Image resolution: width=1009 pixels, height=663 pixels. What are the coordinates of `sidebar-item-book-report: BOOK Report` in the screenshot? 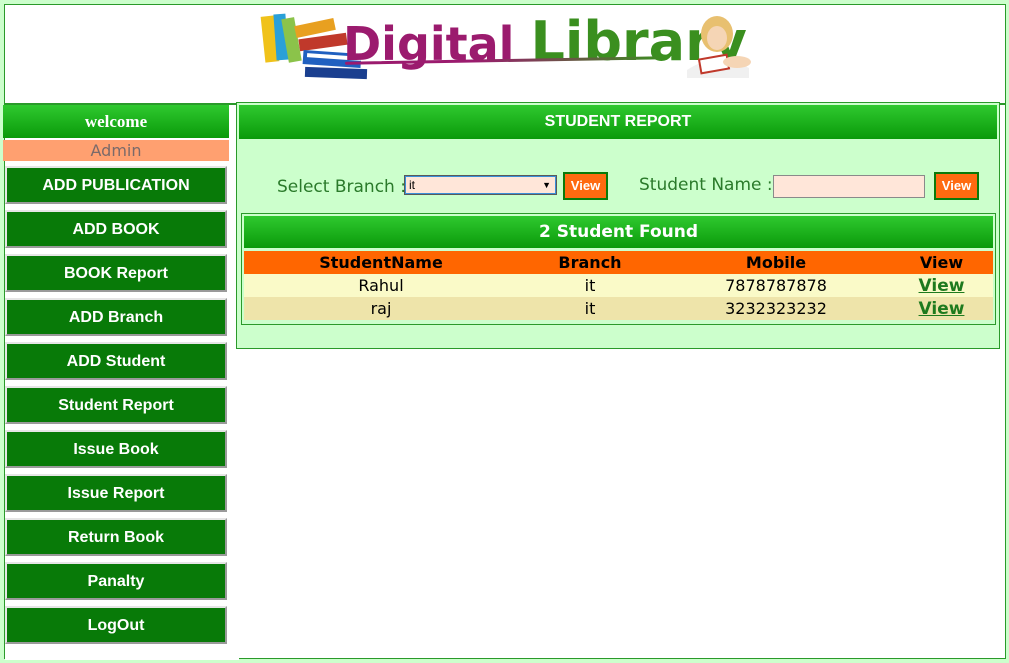 It's located at (116, 273).